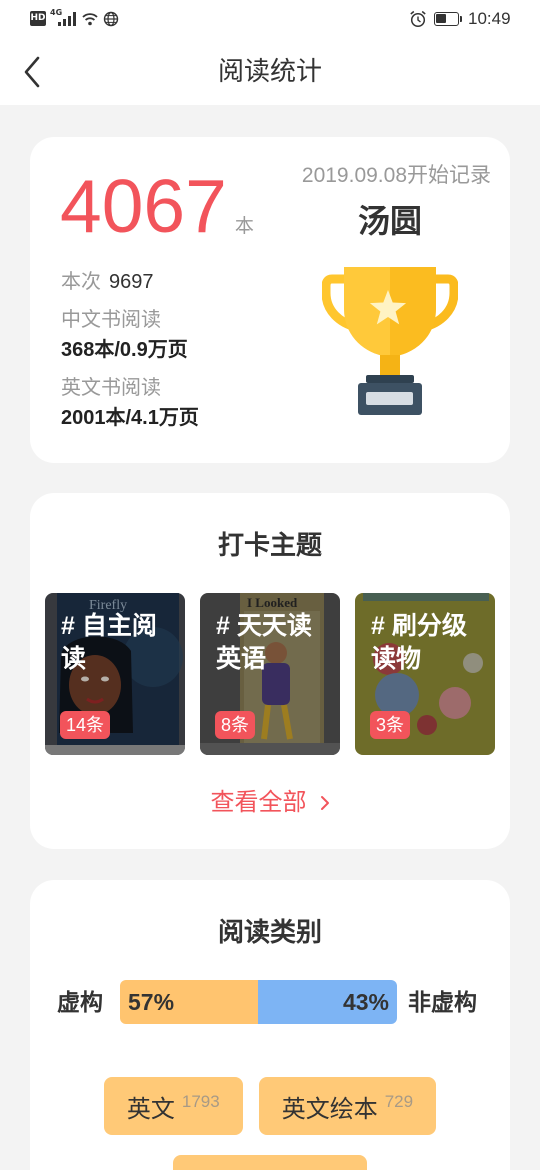 The height and width of the screenshot is (1170, 540). What do you see at coordinates (115, 674) in the screenshot?
I see `topic-tile: Firefly # 自主阅读 14条` at bounding box center [115, 674].